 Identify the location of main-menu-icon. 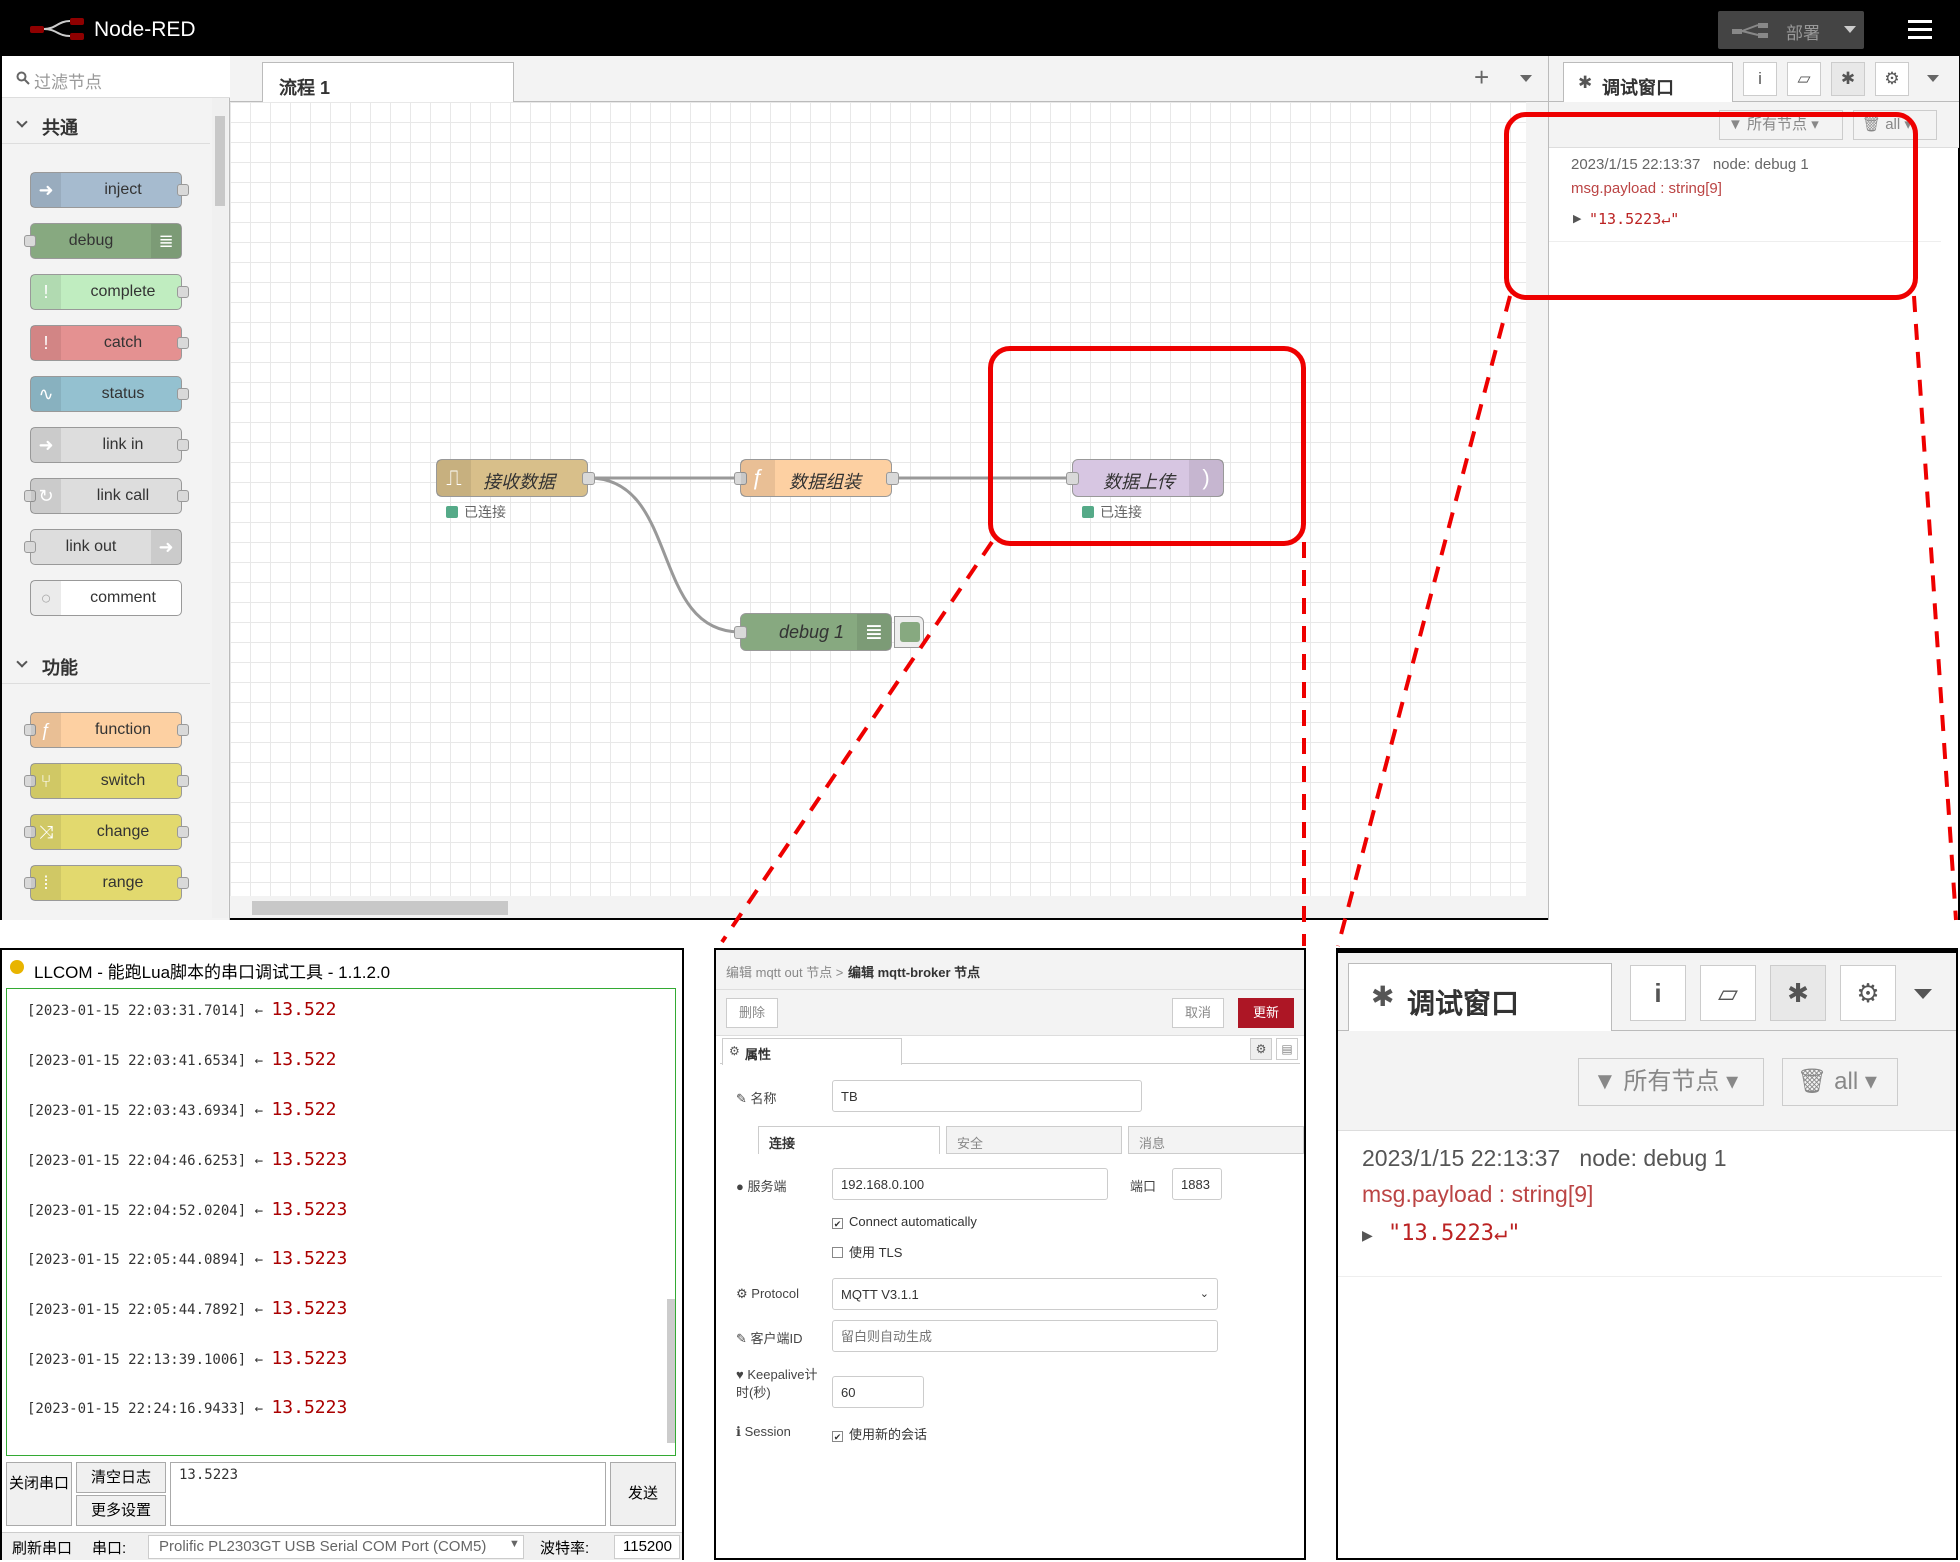
(1920, 32).